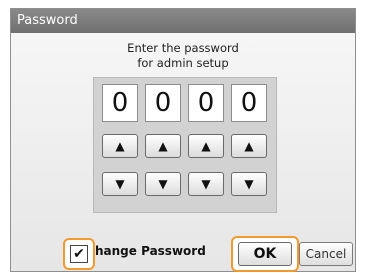 Image resolution: width=369 pixels, height=273 pixels. Describe the element at coordinates (183, 63) in the screenshot. I see `prompt-line-2: for admin setup` at that location.